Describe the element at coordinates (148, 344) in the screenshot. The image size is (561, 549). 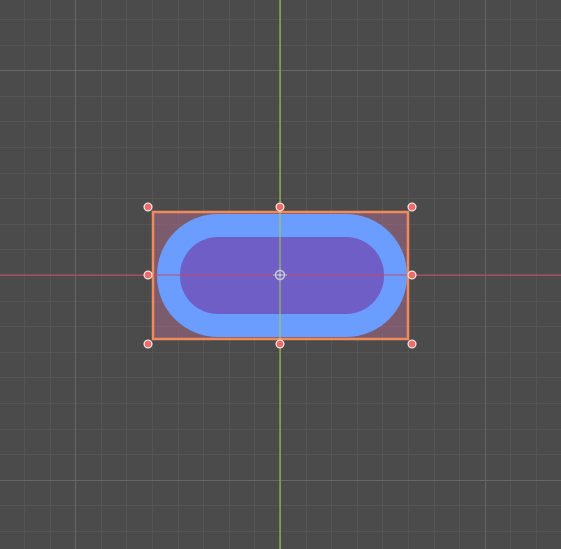
I see `resize-handle-bottom-left` at that location.